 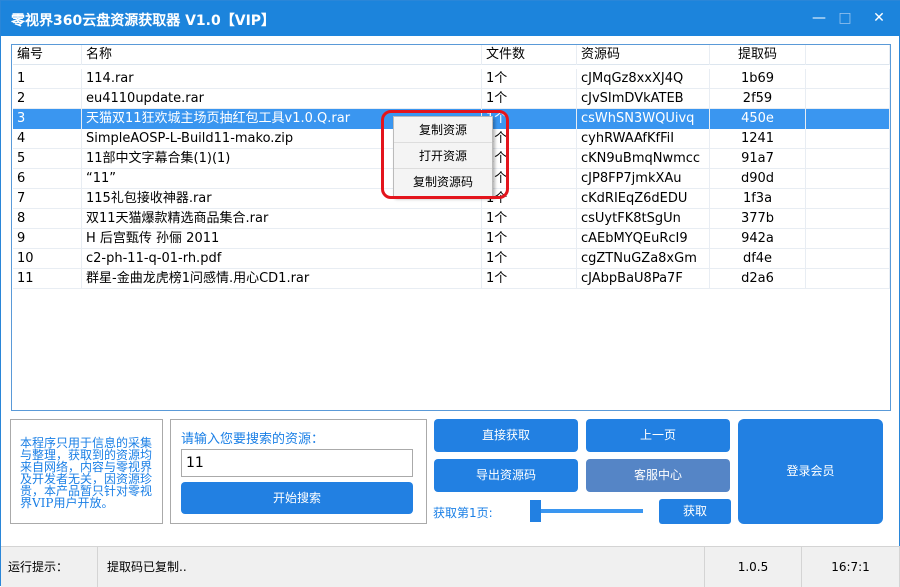 What do you see at coordinates (506, 475) in the screenshot?
I see `export-code-button: 导出资源码` at bounding box center [506, 475].